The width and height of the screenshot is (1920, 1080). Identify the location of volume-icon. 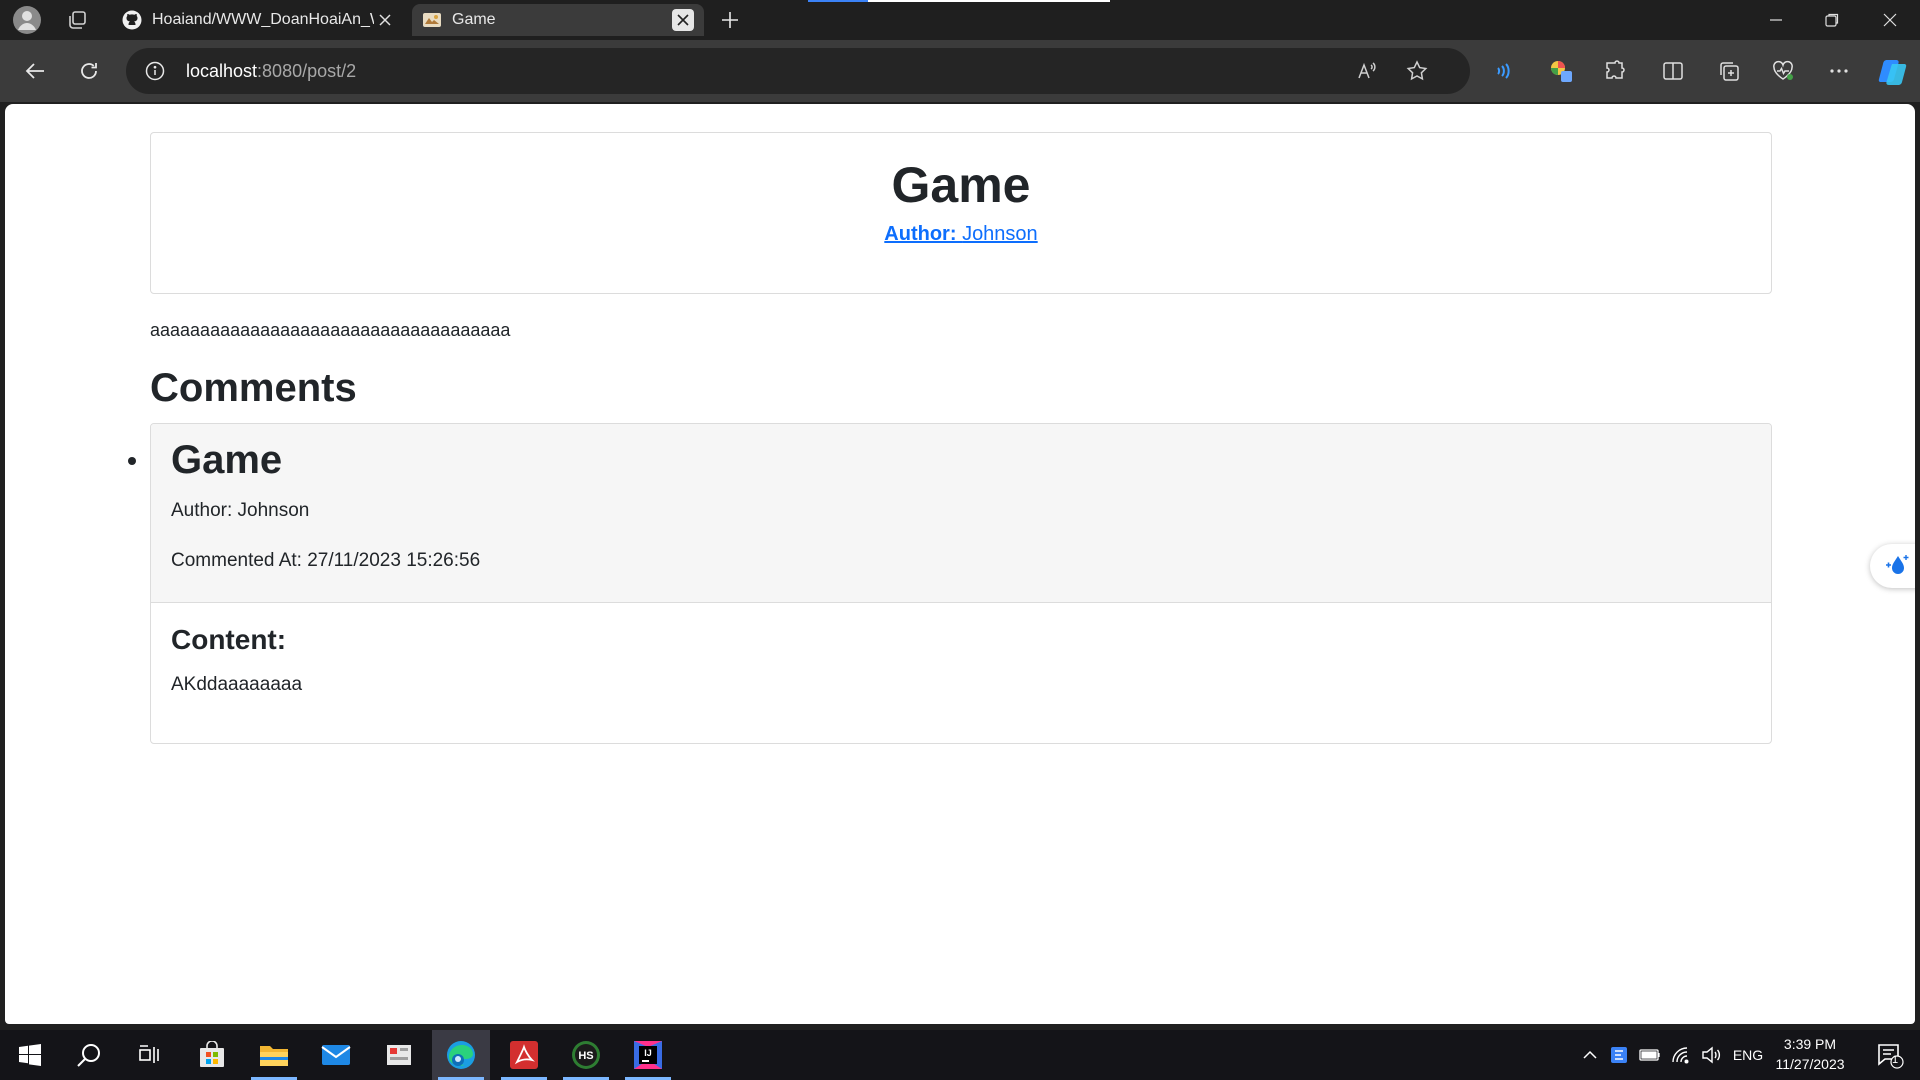
(1711, 1055).